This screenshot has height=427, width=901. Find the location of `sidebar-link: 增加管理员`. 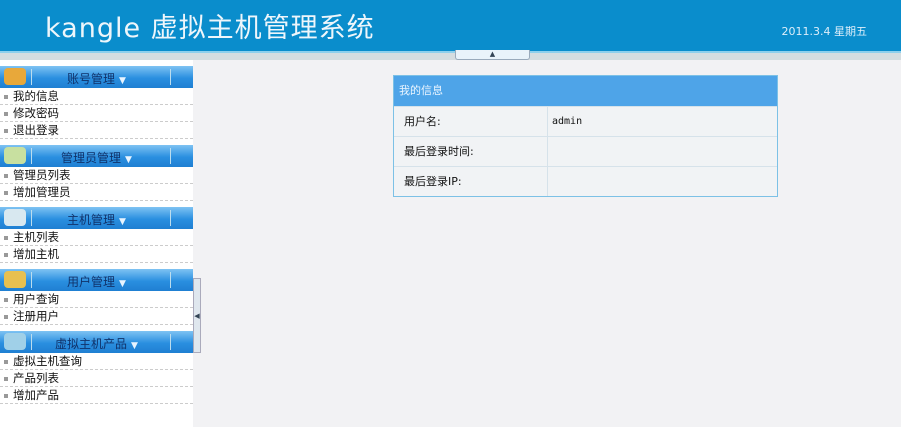

sidebar-link: 增加管理员 is located at coordinates (96, 192).